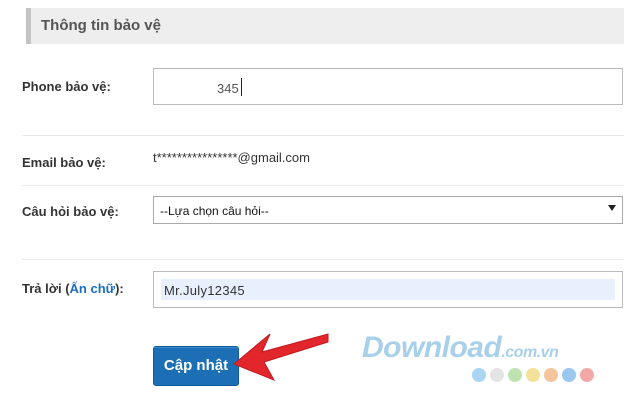 The height and width of the screenshot is (400, 638). I want to click on phone-value: 345, so click(228, 88).